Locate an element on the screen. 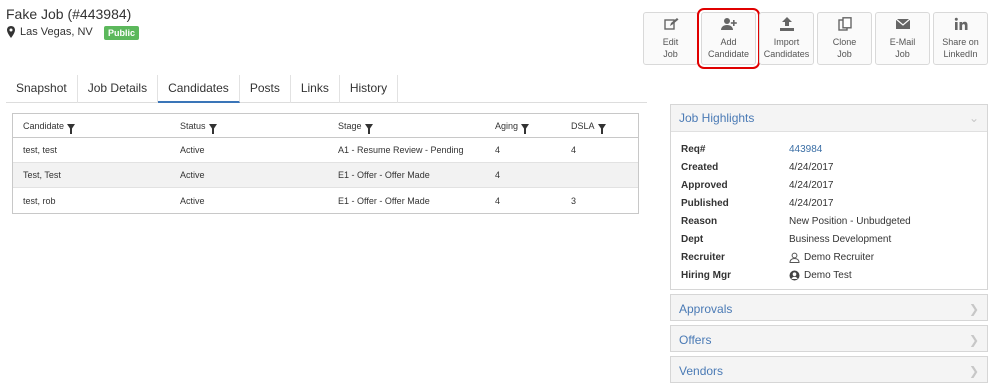  highlight-value: Demo Test is located at coordinates (820, 275).